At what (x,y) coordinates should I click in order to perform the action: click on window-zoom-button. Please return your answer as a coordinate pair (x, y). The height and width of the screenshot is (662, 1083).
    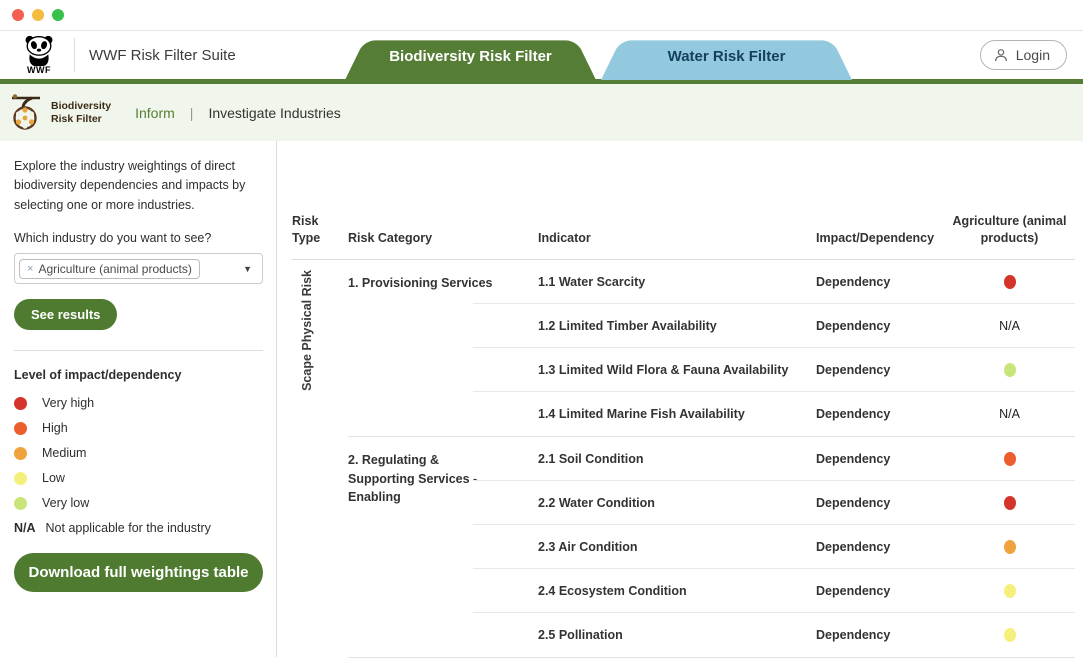
    Looking at the image, I should click on (58, 15).